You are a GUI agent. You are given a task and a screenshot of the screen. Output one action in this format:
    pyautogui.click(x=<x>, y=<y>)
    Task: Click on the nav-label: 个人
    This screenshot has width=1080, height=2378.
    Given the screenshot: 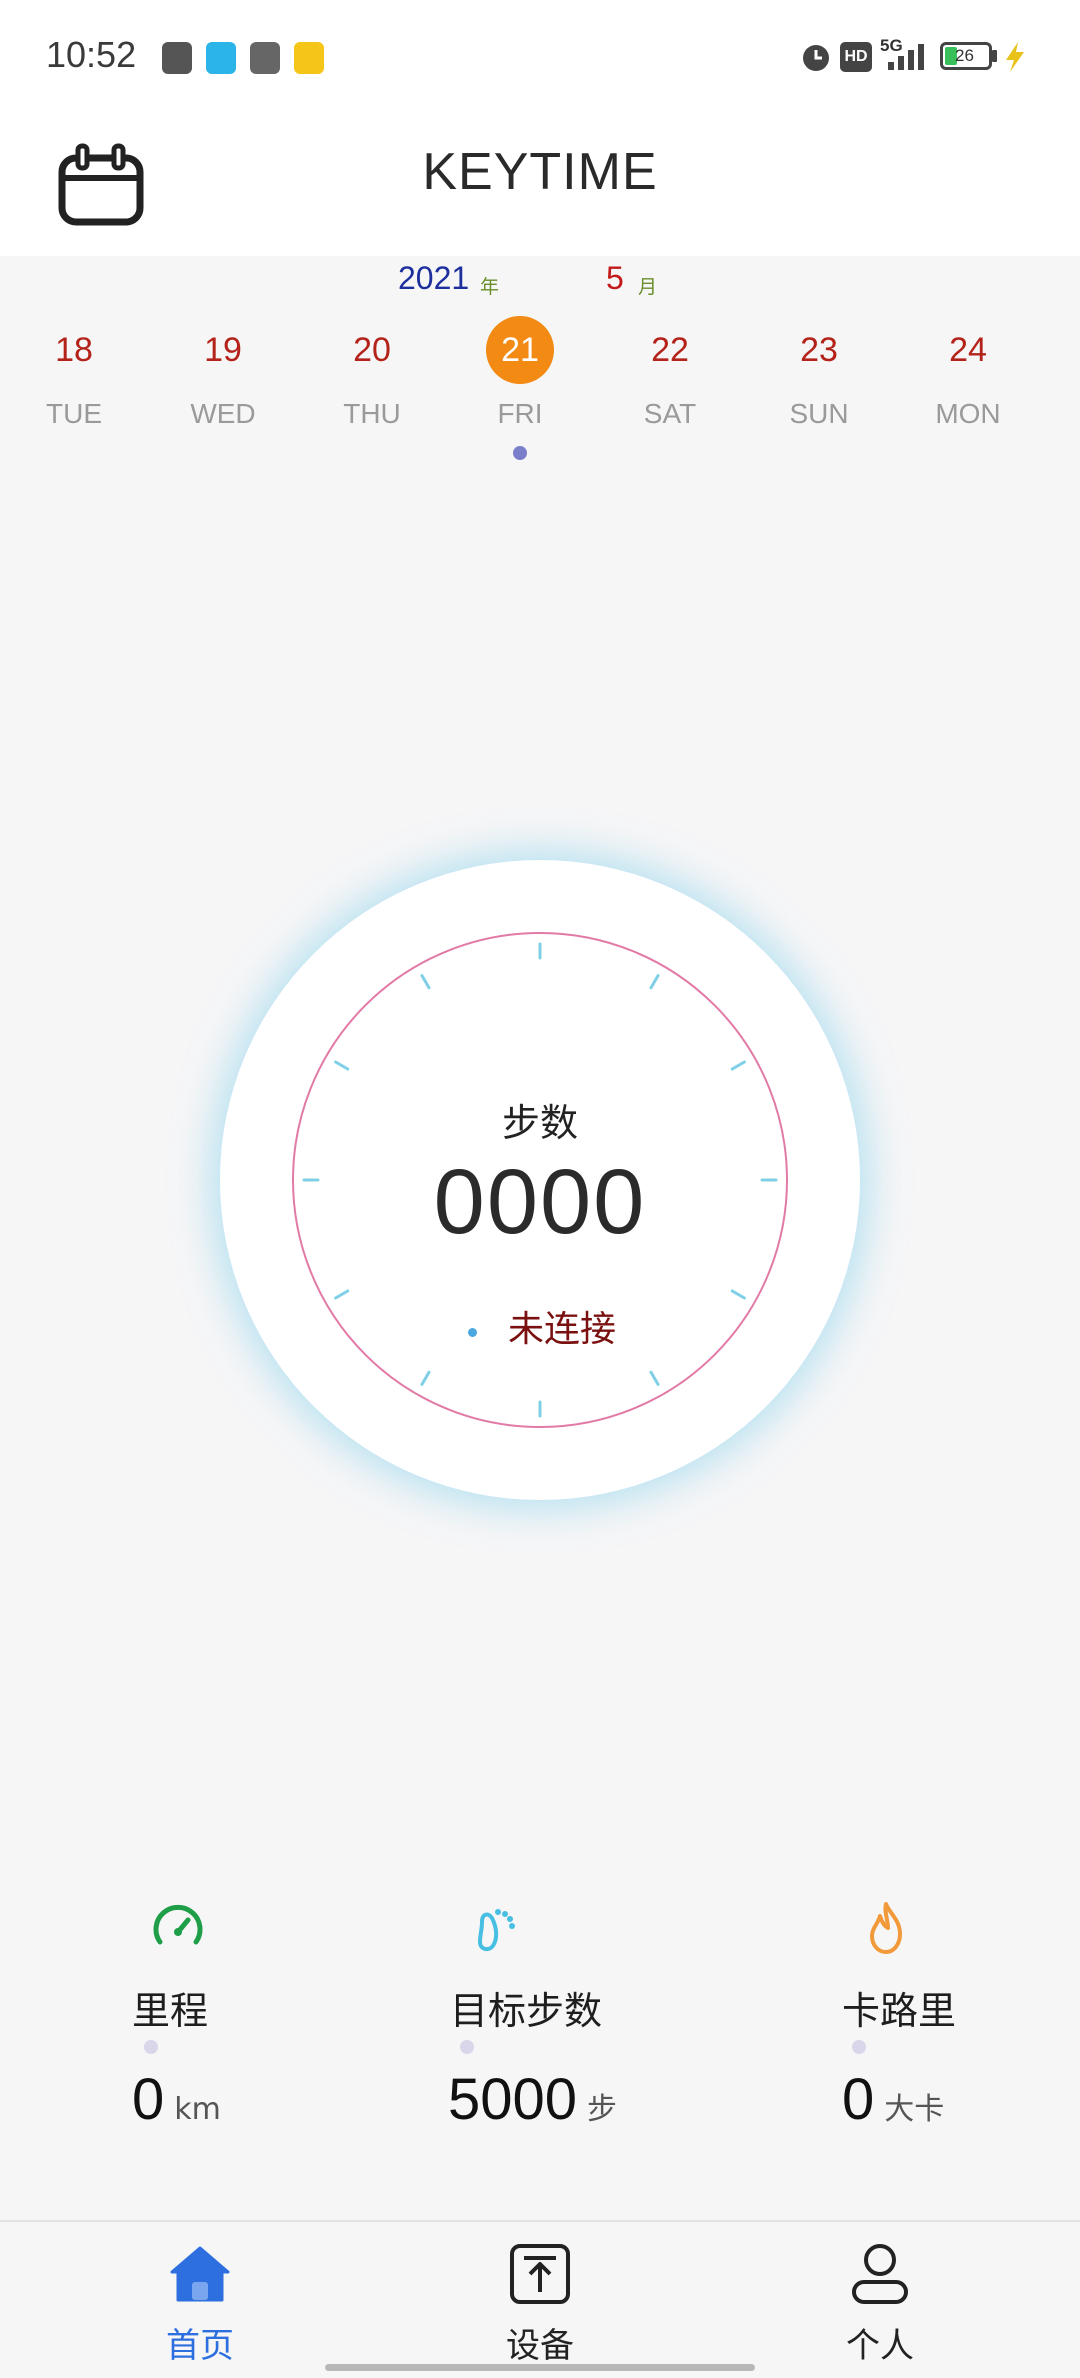 What is the action you would take?
    pyautogui.click(x=880, y=2346)
    